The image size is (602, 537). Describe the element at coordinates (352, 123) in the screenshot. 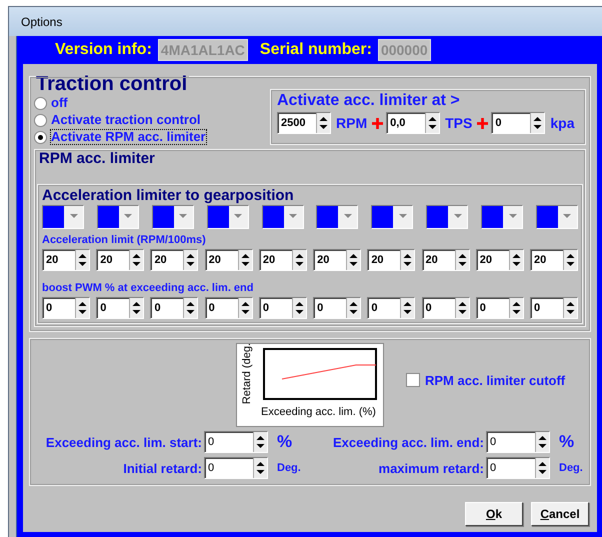

I see `unit-label: RPM` at that location.